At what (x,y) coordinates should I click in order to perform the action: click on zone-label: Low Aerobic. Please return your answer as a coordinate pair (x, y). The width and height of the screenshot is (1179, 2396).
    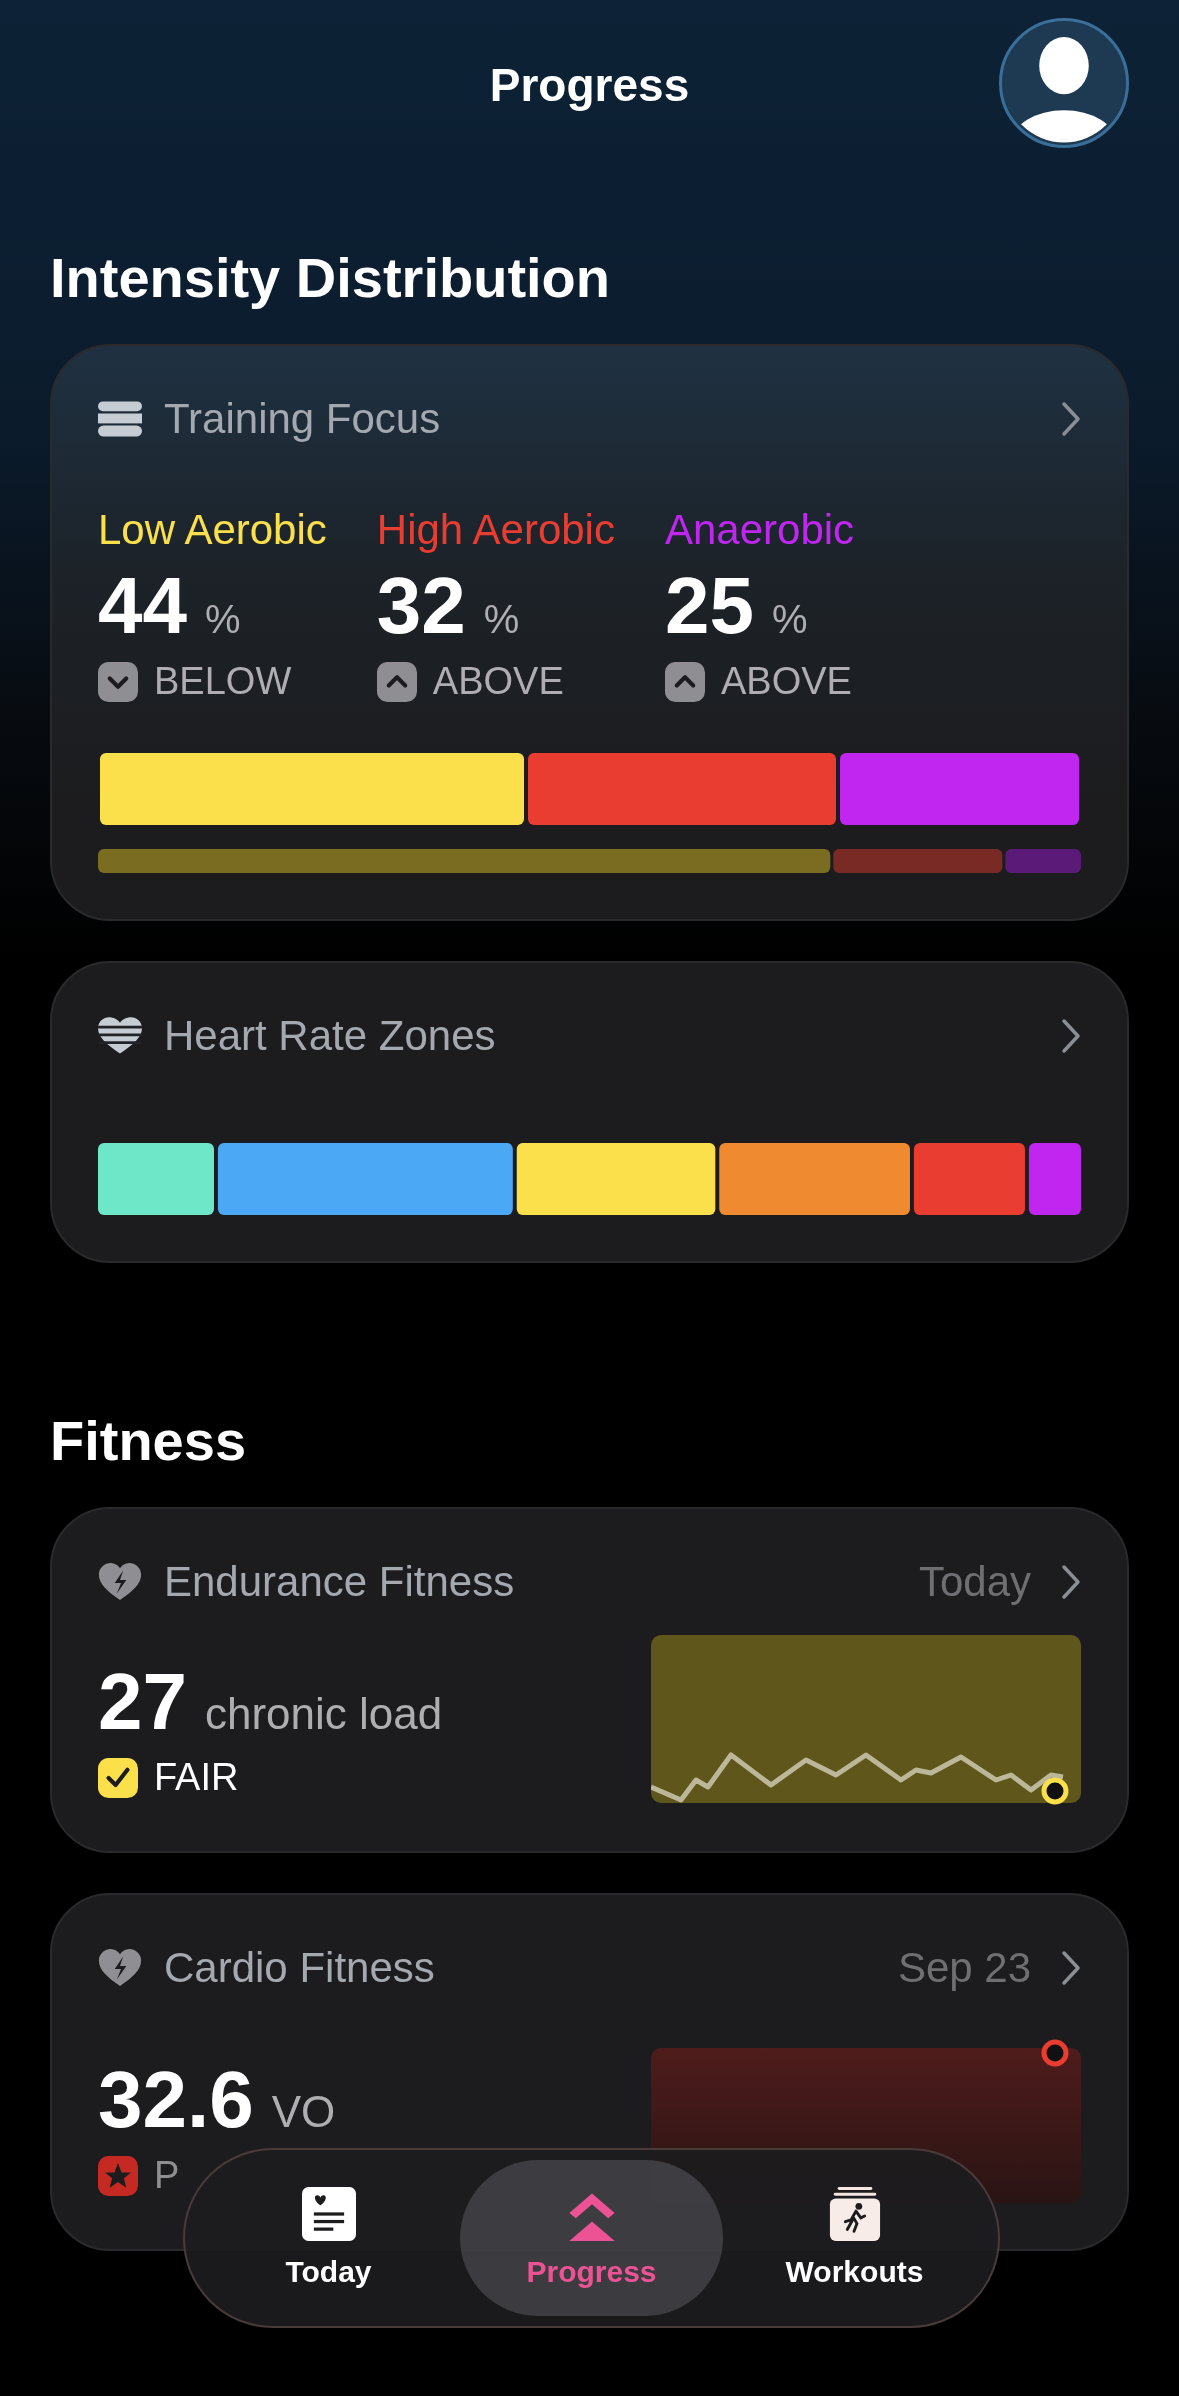
    Looking at the image, I should click on (212, 530).